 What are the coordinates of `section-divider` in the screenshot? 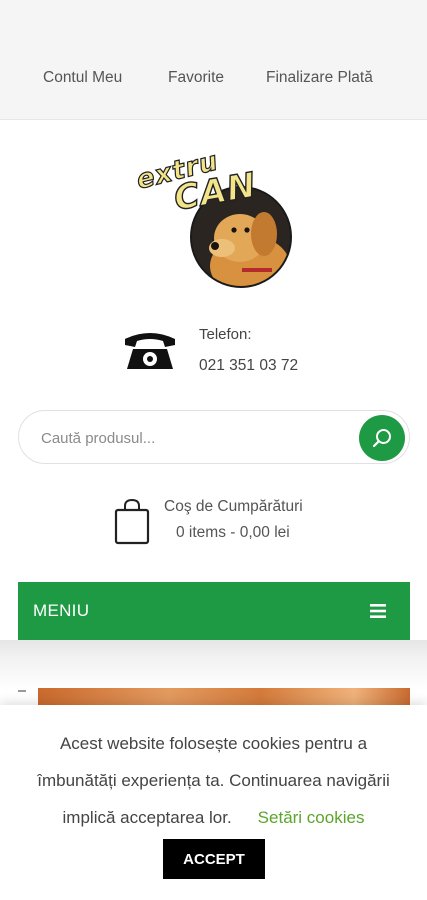 It's located at (213, 665).